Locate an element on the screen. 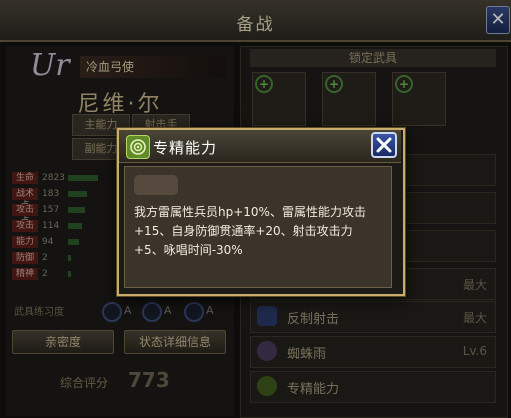 Image resolution: width=511 pixels, height=418 pixels. dialog-close-button is located at coordinates (384, 145).